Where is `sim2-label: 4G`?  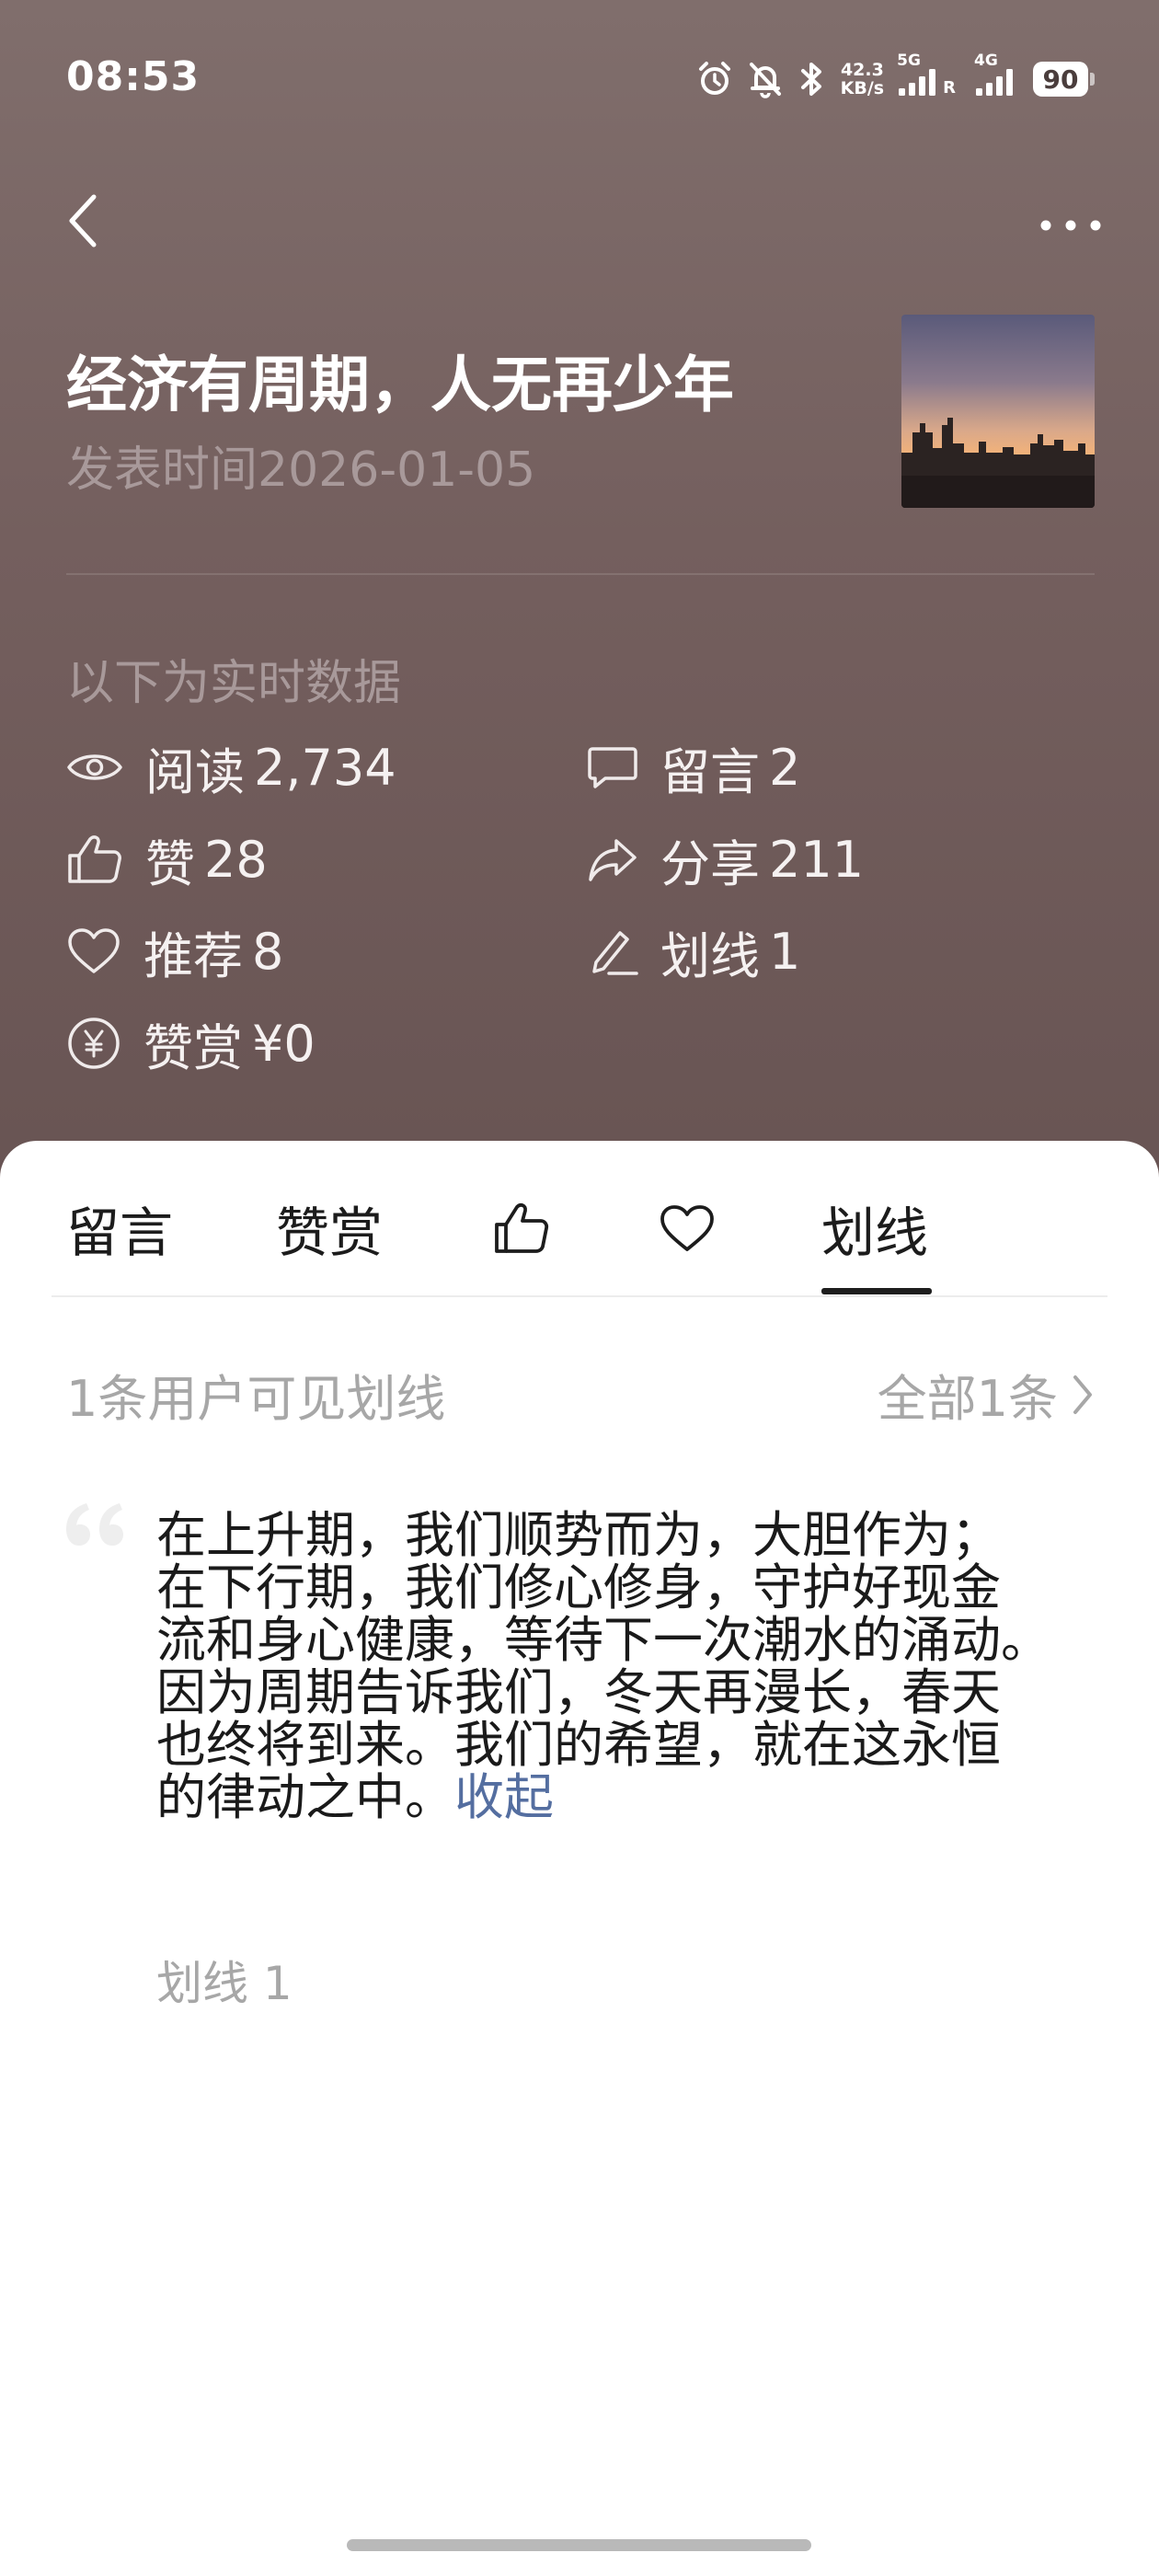
sim2-label: 4G is located at coordinates (986, 61).